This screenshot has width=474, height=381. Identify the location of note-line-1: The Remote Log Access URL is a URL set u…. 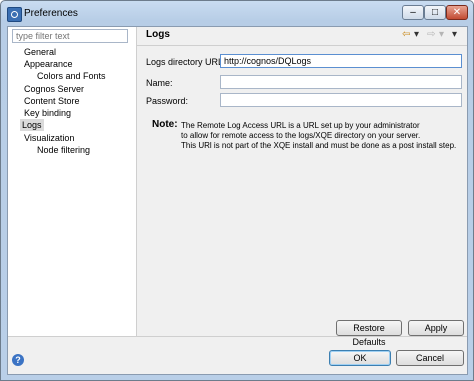
(300, 125).